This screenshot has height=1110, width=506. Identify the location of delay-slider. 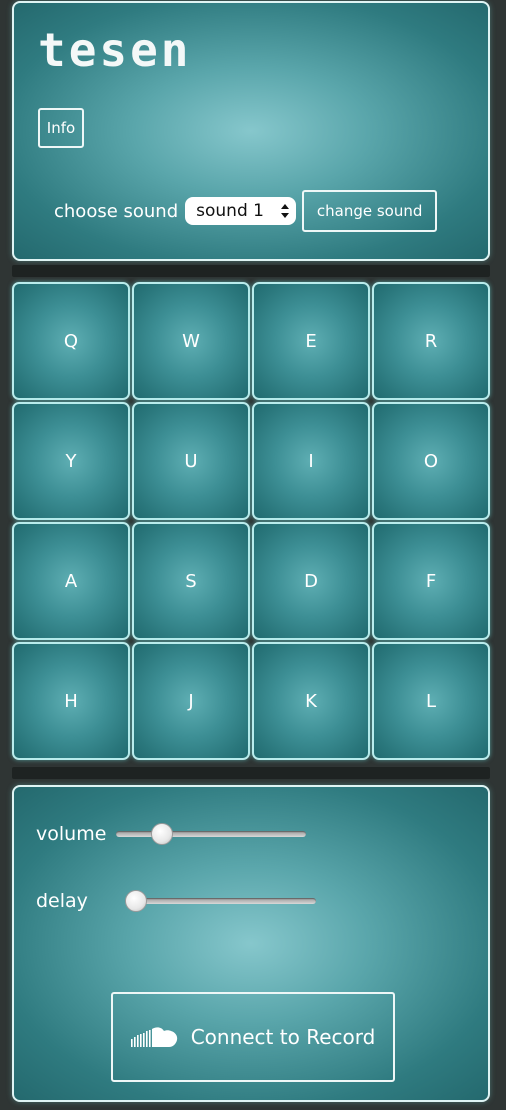
(220, 901).